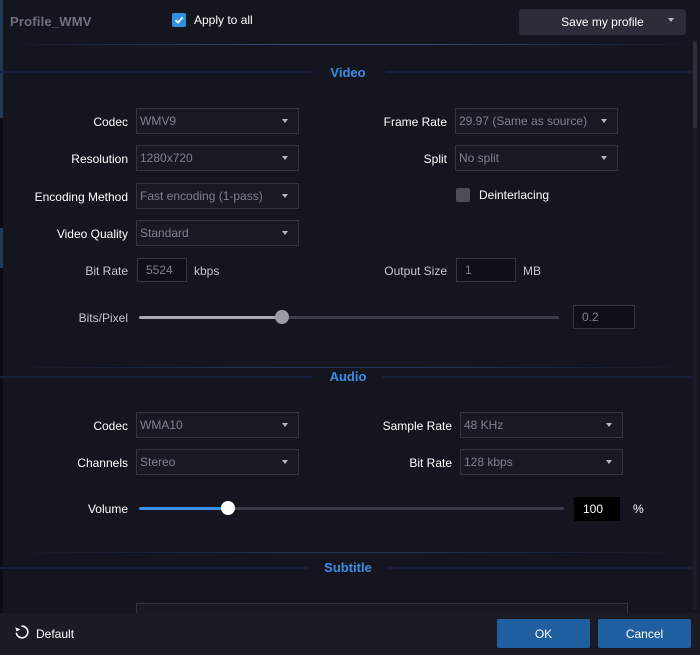 The image size is (700, 655). What do you see at coordinates (351, 508) in the screenshot?
I see `volume-slider` at bounding box center [351, 508].